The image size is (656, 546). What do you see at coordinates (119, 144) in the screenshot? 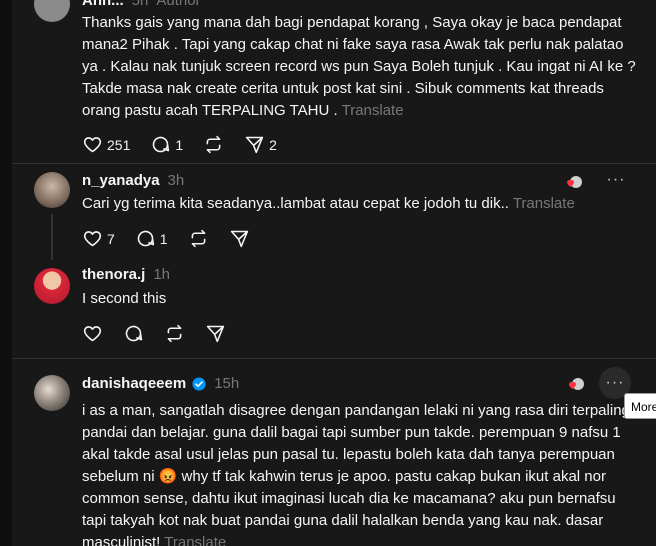
I see `like-count: 251` at bounding box center [119, 144].